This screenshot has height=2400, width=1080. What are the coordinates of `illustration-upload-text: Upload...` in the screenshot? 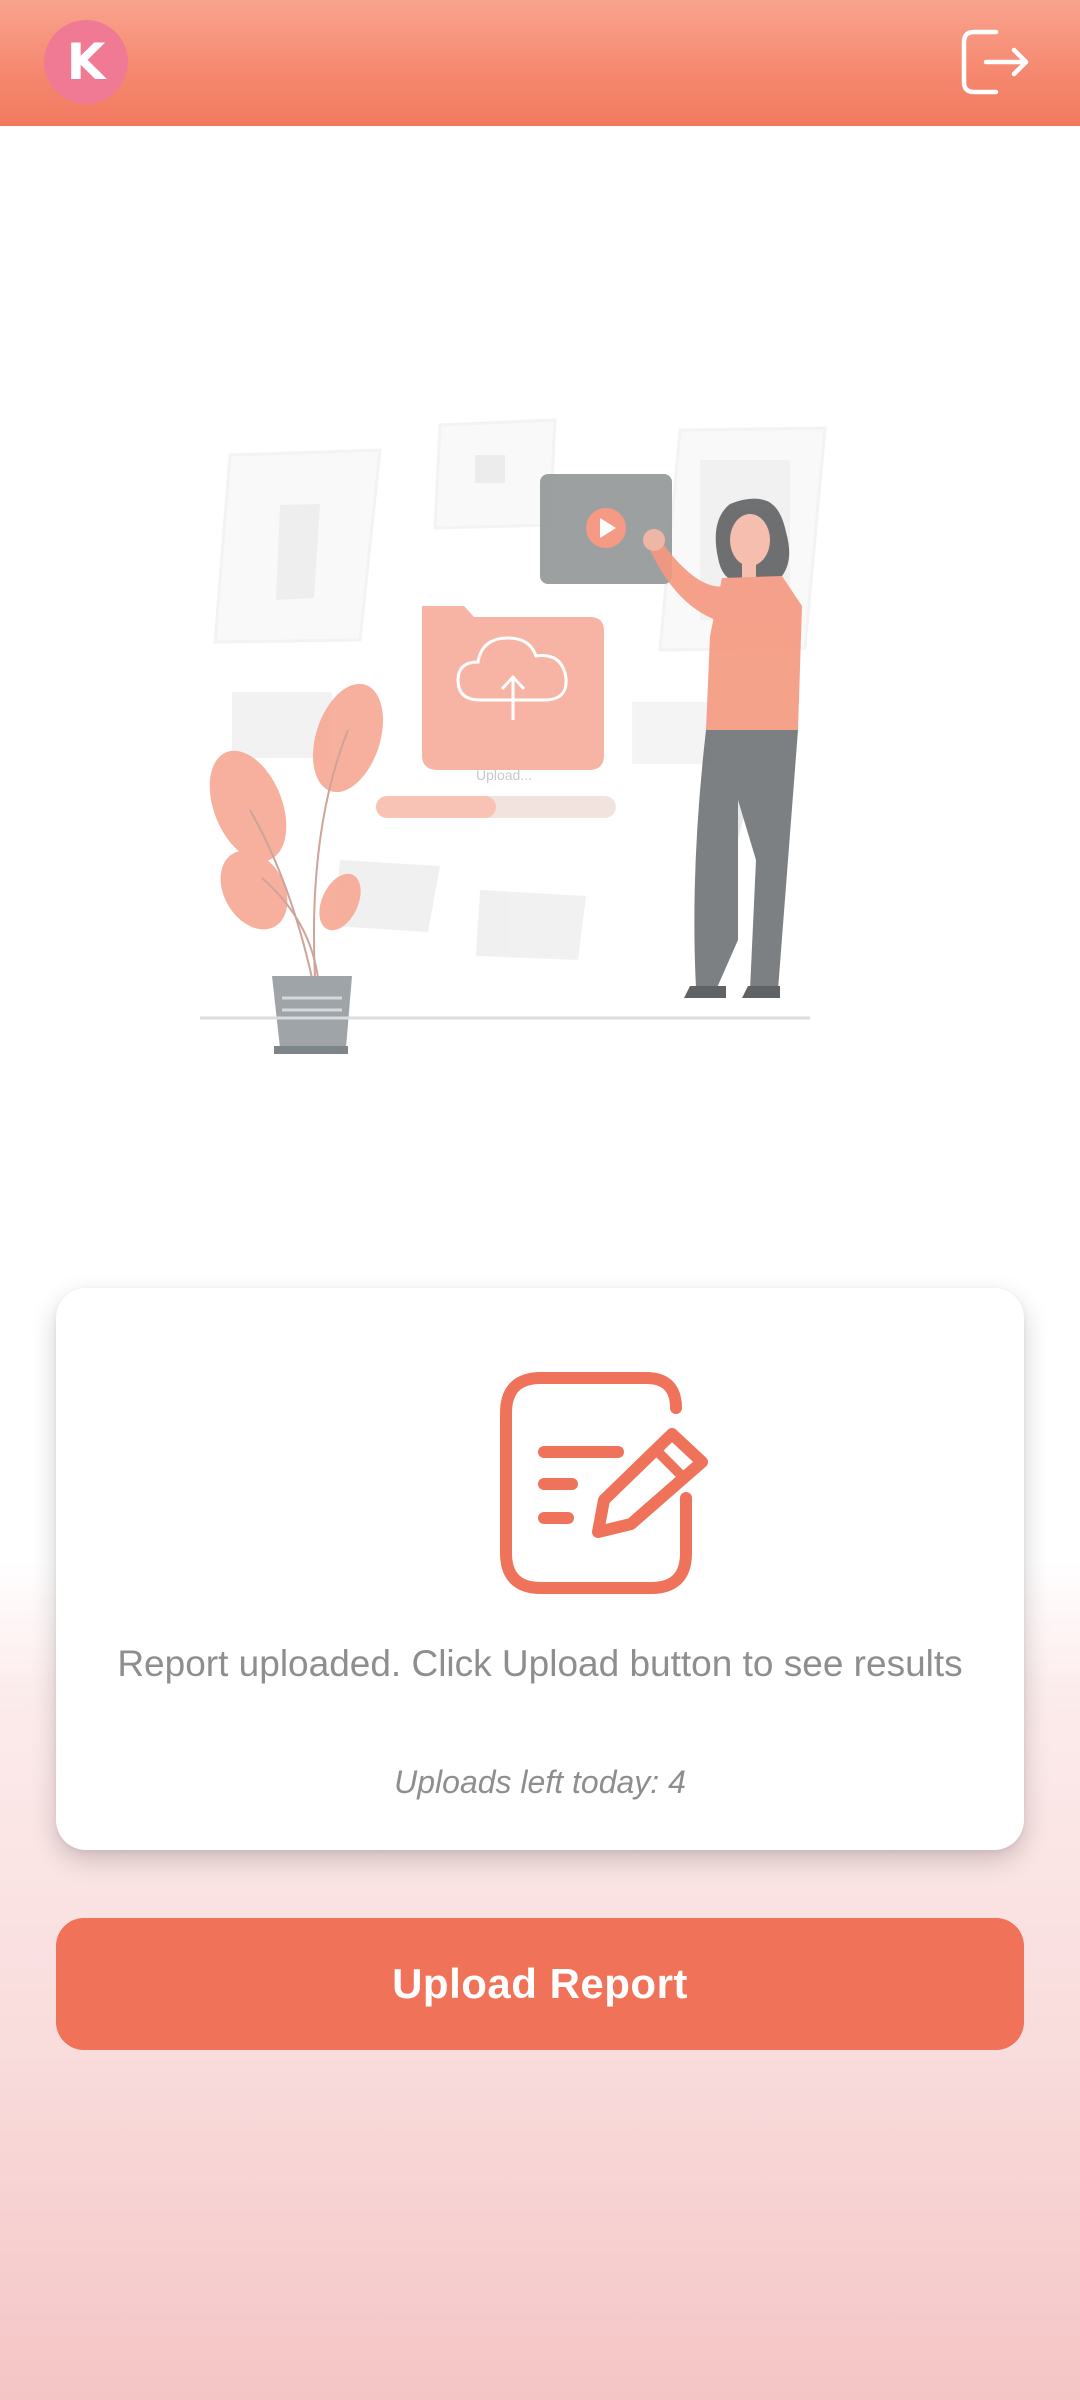 It's located at (504, 775).